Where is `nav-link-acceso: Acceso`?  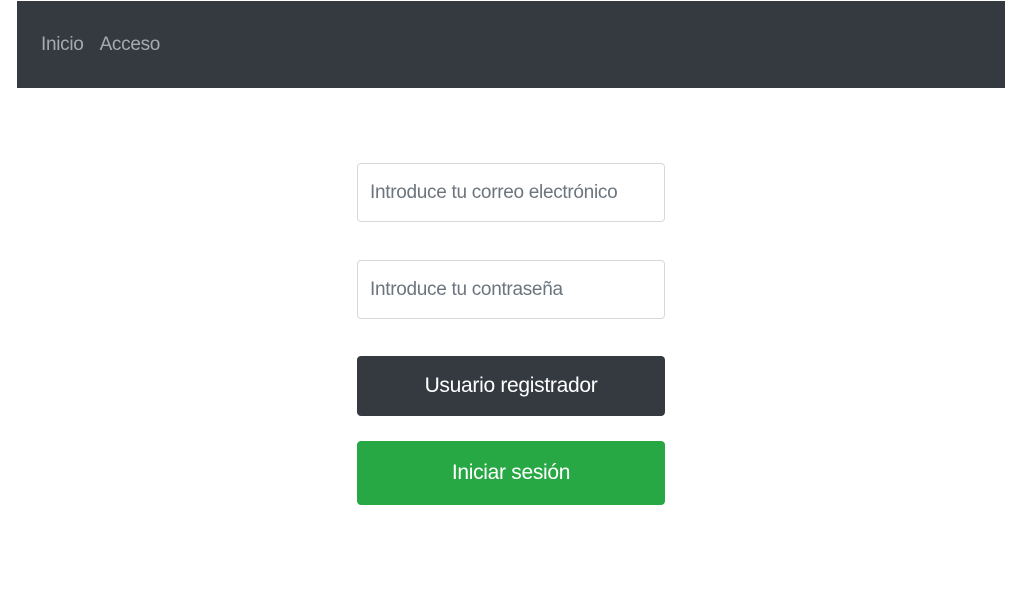
nav-link-acceso: Acceso is located at coordinates (130, 45).